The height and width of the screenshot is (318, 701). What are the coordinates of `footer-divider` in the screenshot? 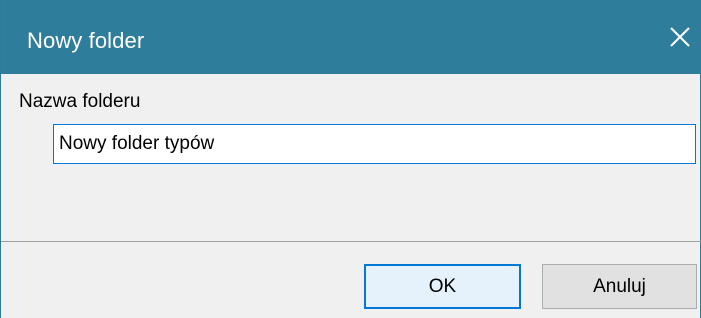 It's located at (351, 241).